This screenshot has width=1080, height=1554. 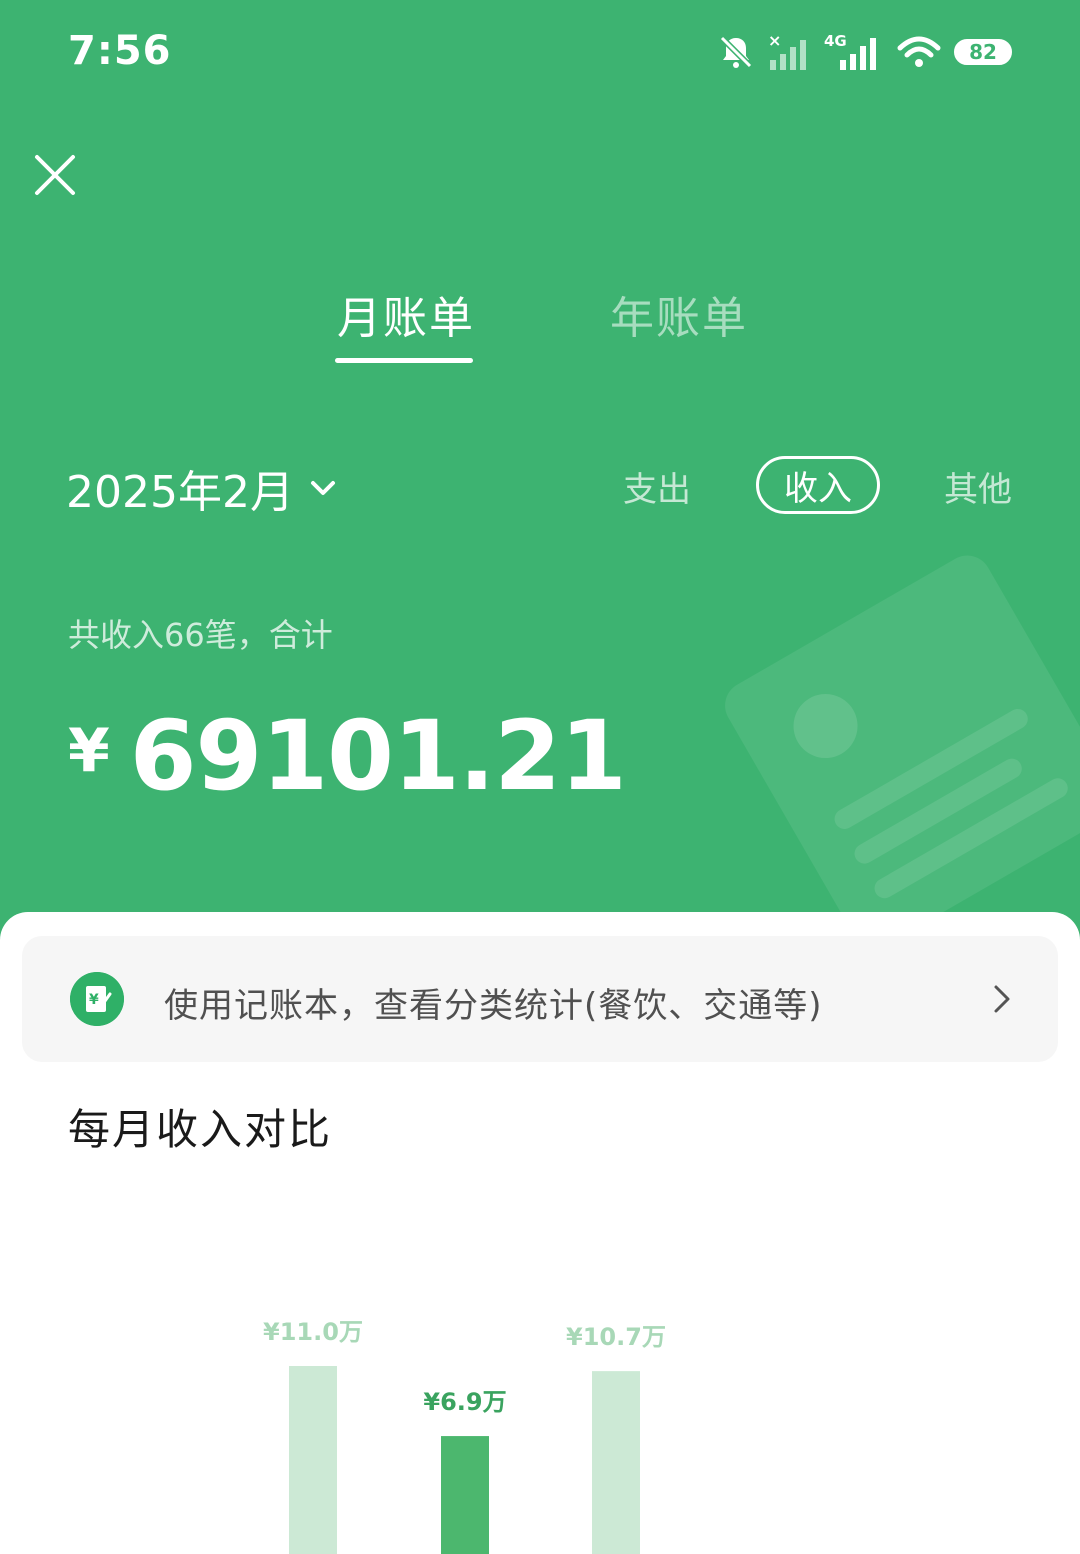 I want to click on monthly-income-chart: ¥11.0万 ¥6.9万 ¥10.7万, so click(x=464, y=1436).